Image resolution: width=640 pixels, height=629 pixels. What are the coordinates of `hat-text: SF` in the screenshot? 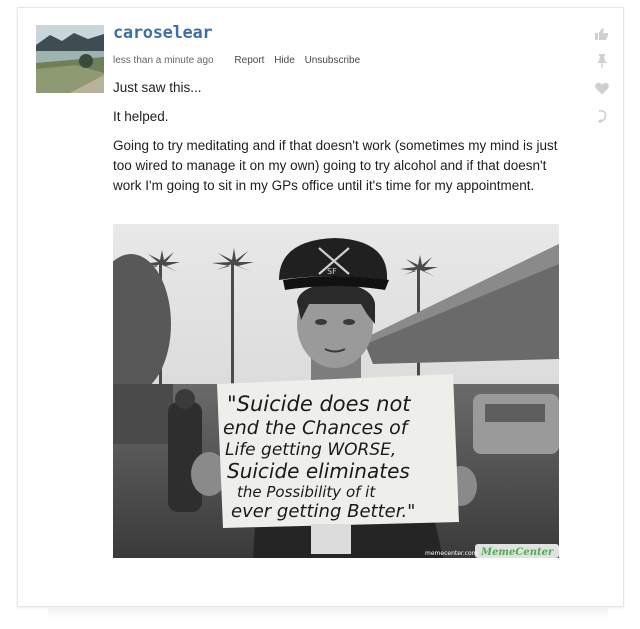 It's located at (332, 271).